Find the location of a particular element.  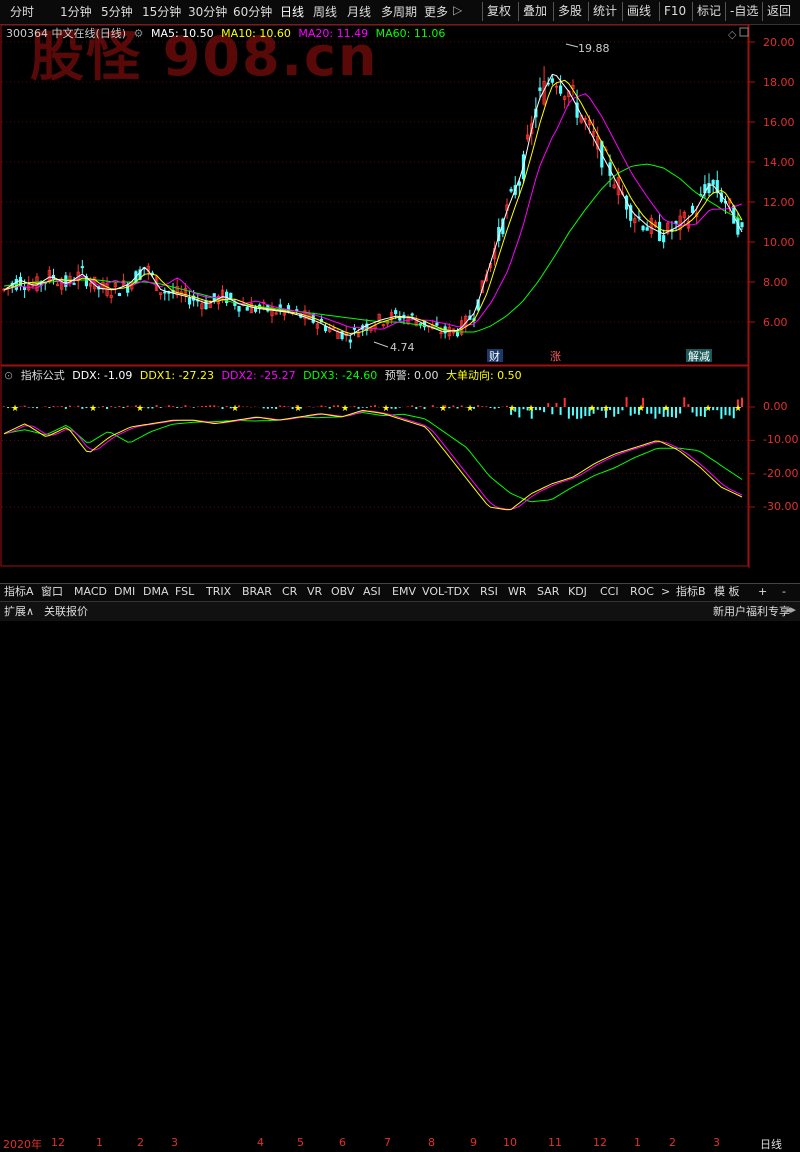

tab-macd: MACD is located at coordinates (90, 592).